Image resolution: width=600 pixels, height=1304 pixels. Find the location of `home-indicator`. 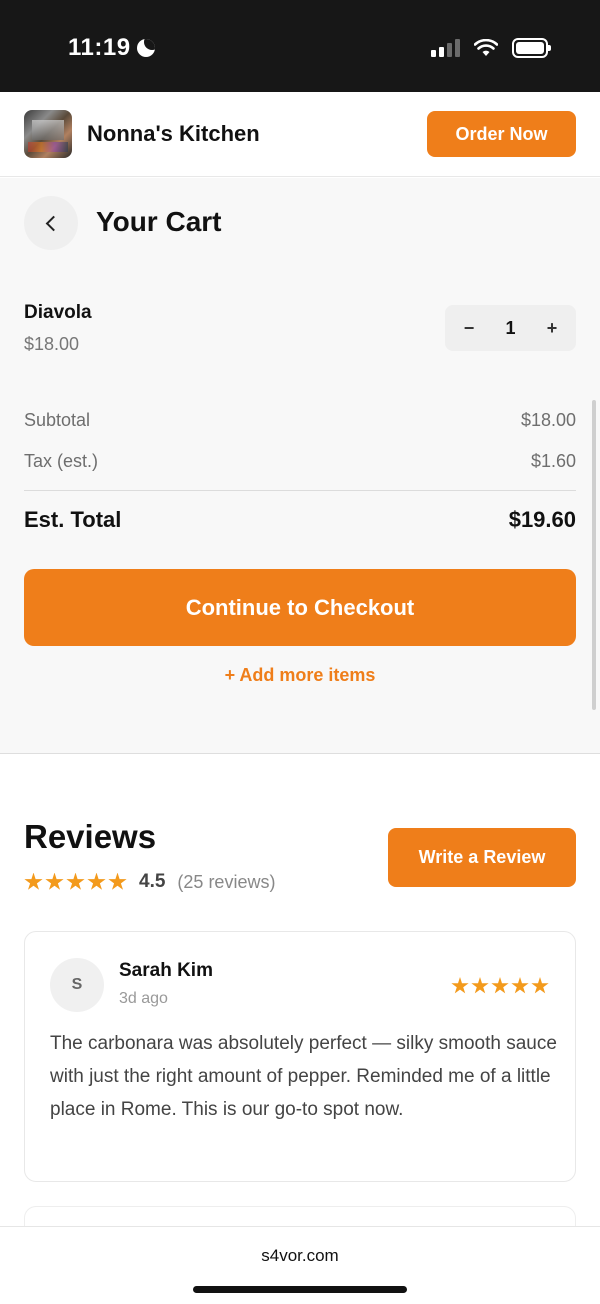

home-indicator is located at coordinates (300, 1289).